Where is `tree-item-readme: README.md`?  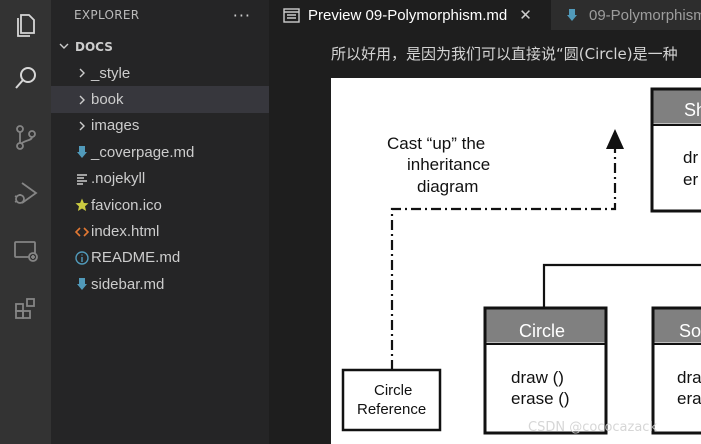 tree-item-readme: README.md is located at coordinates (160, 258).